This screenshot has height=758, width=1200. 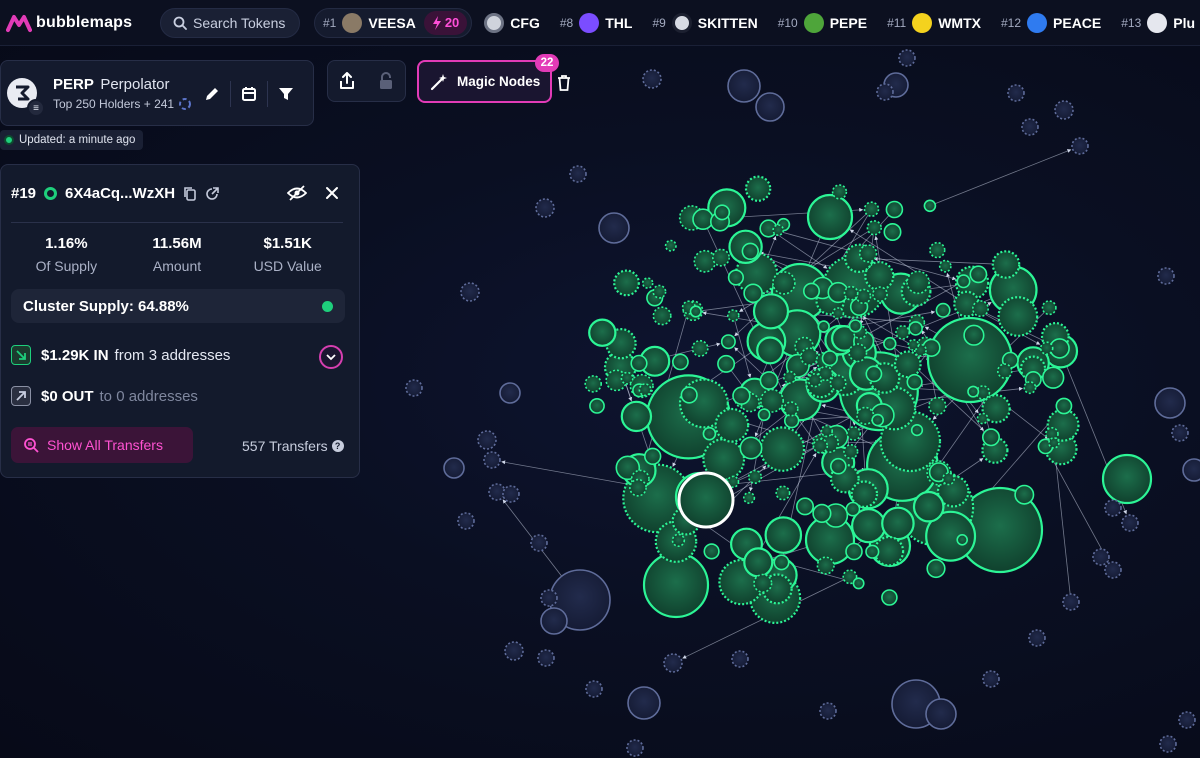 What do you see at coordinates (706, 500) in the screenshot?
I see `selected-wallet-bubble` at bounding box center [706, 500].